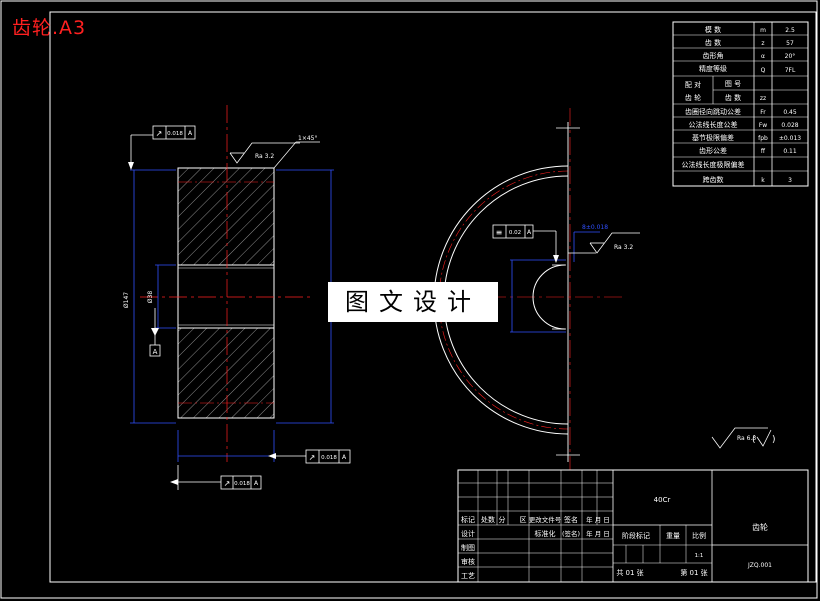 This screenshot has height=601, width=820. Describe the element at coordinates (468, 547) in the screenshot. I see `tb-zhitu: 制图` at that location.